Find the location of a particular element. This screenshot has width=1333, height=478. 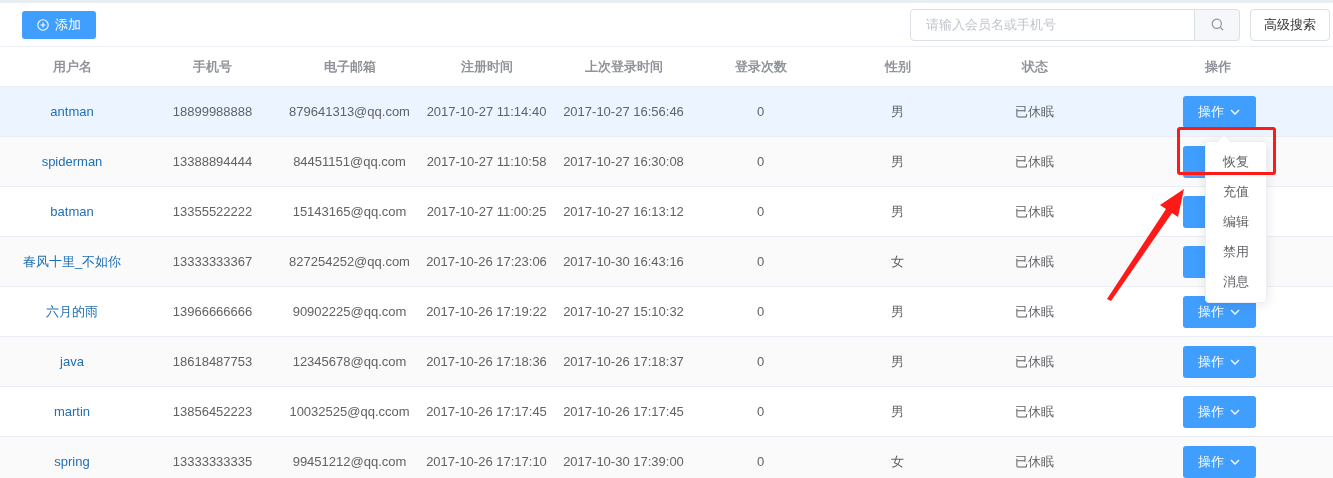

column-header: 电子邮箱 is located at coordinates (349, 66).